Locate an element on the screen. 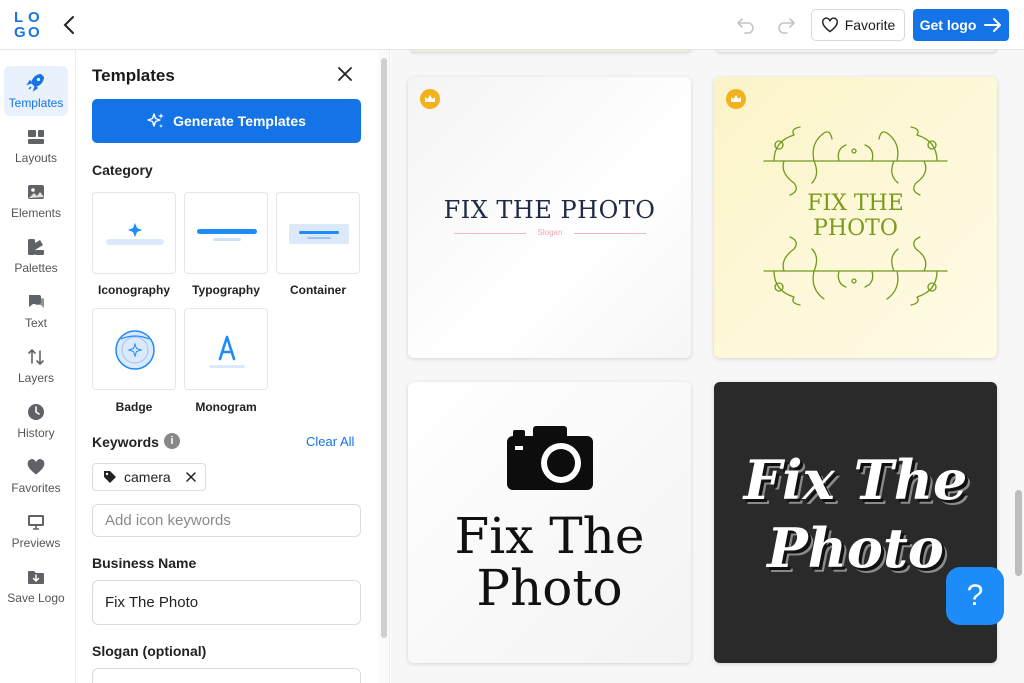  rail-label: Layers is located at coordinates (36, 378).